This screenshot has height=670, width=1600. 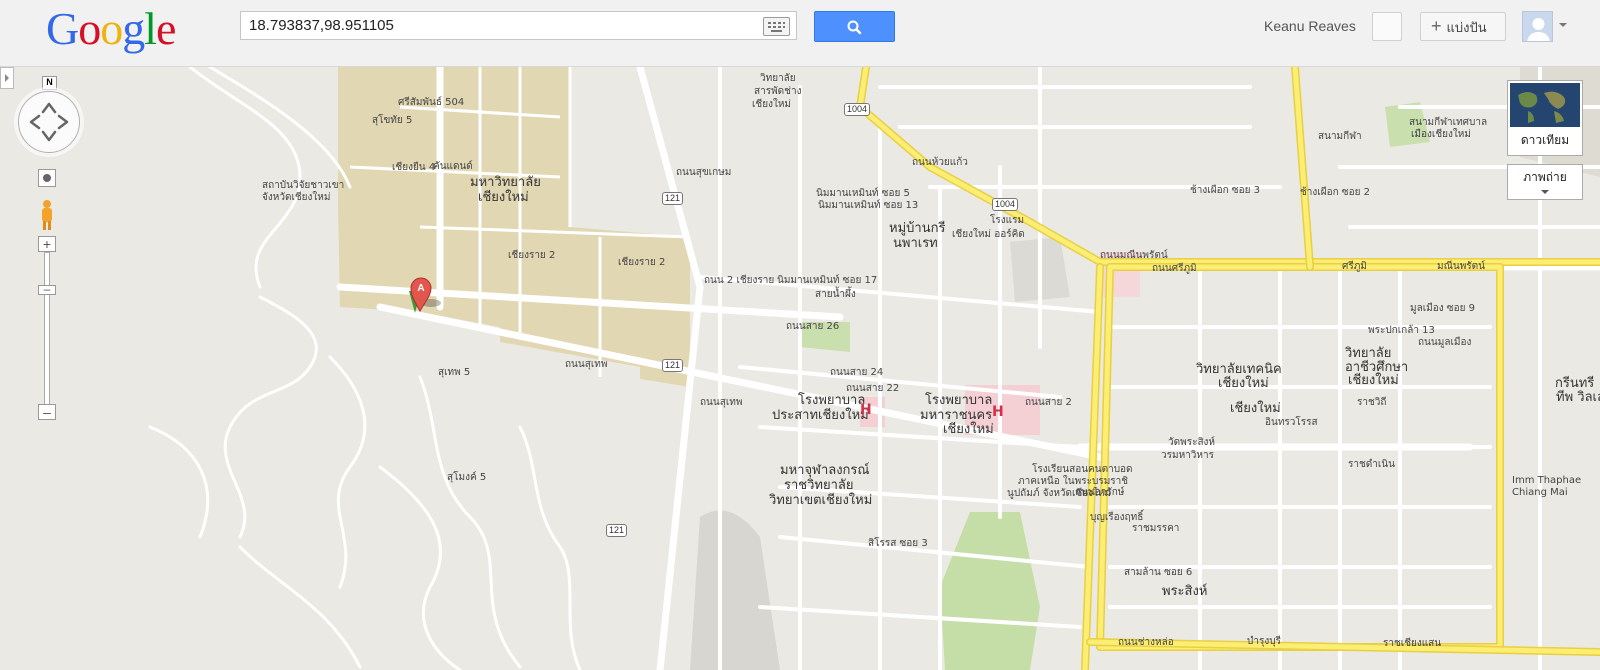 I want to click on map-label: ถนนศรีภูมิ, so click(x=1174, y=268).